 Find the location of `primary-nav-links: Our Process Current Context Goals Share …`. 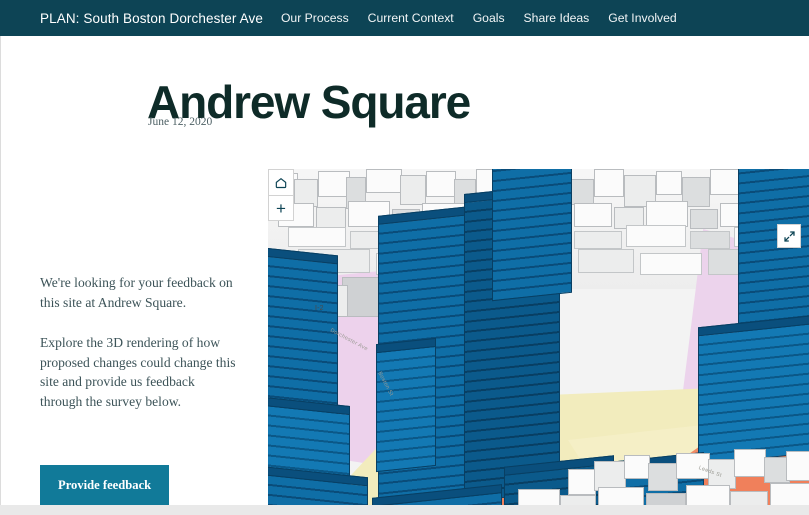

primary-nav-links: Our Process Current Context Goals Share … is located at coordinates (479, 18).